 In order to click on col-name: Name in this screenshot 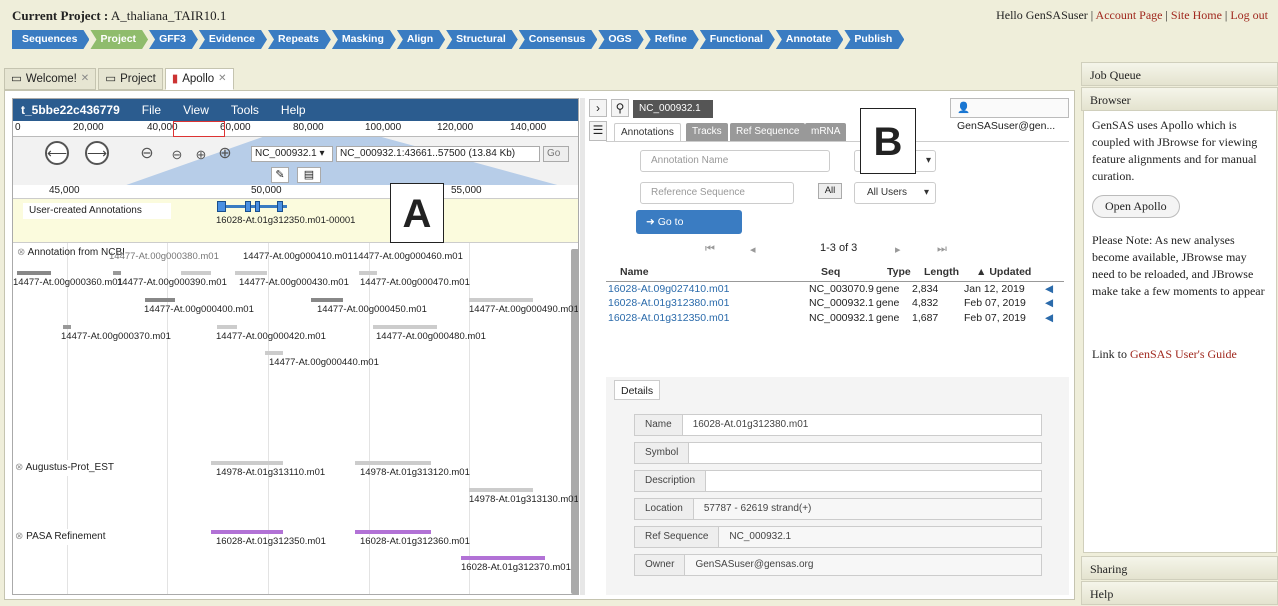, I will do `click(634, 272)`.